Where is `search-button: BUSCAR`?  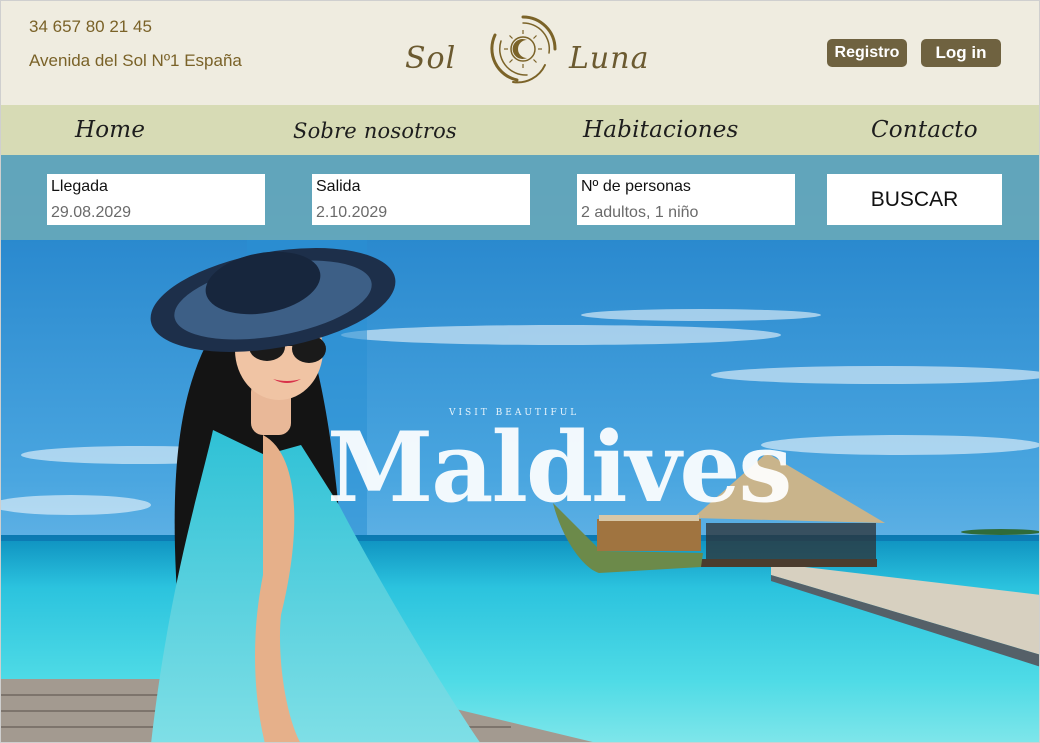 search-button: BUSCAR is located at coordinates (914, 199).